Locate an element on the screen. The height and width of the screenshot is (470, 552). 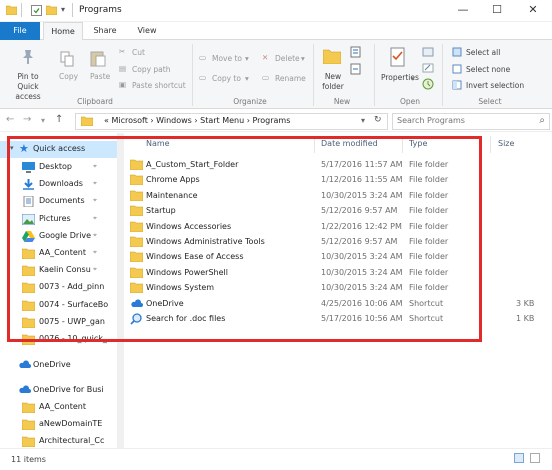
sidebar-item: Kaelin Consu ⌖ is located at coordinates (58, 270).